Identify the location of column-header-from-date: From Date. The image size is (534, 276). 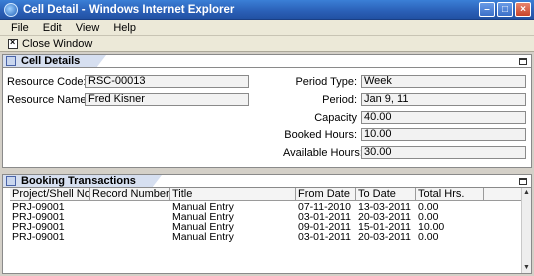
(326, 194).